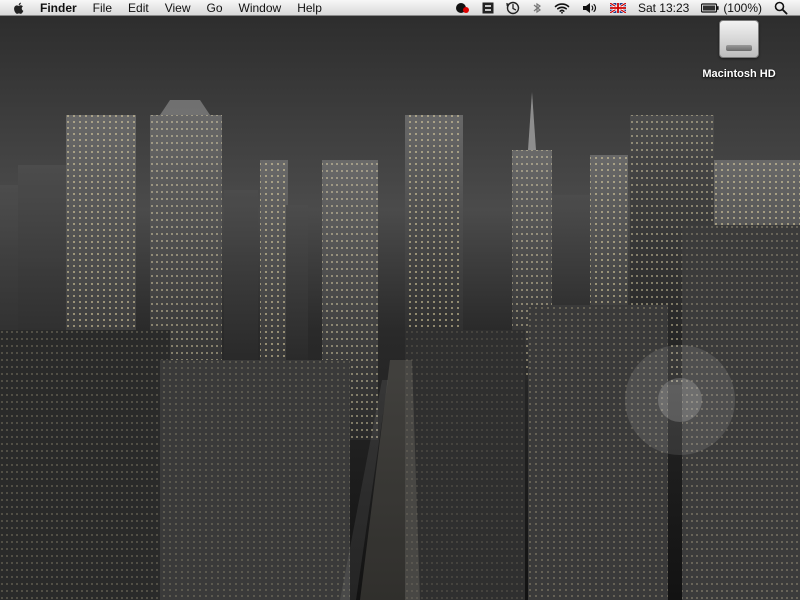  Describe the element at coordinates (710, 7) in the screenshot. I see `battery-icon` at that location.